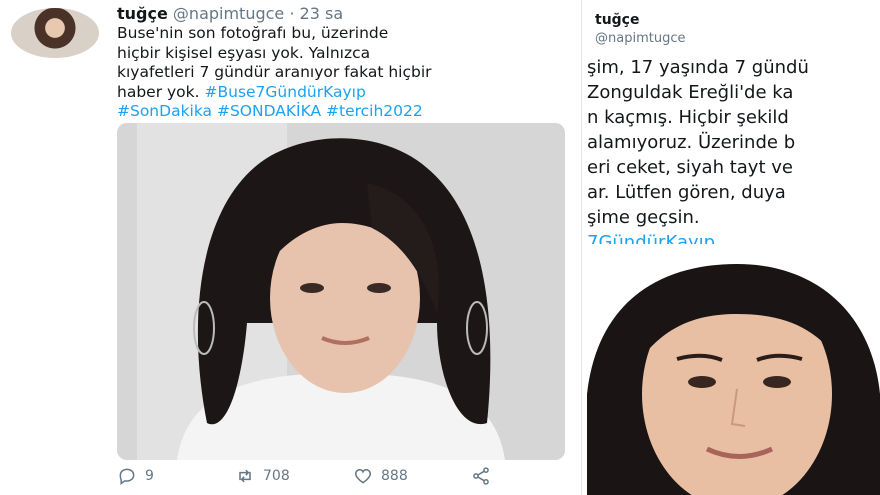 This screenshot has width=880, height=495. I want to click on retweet-count: 708, so click(276, 476).